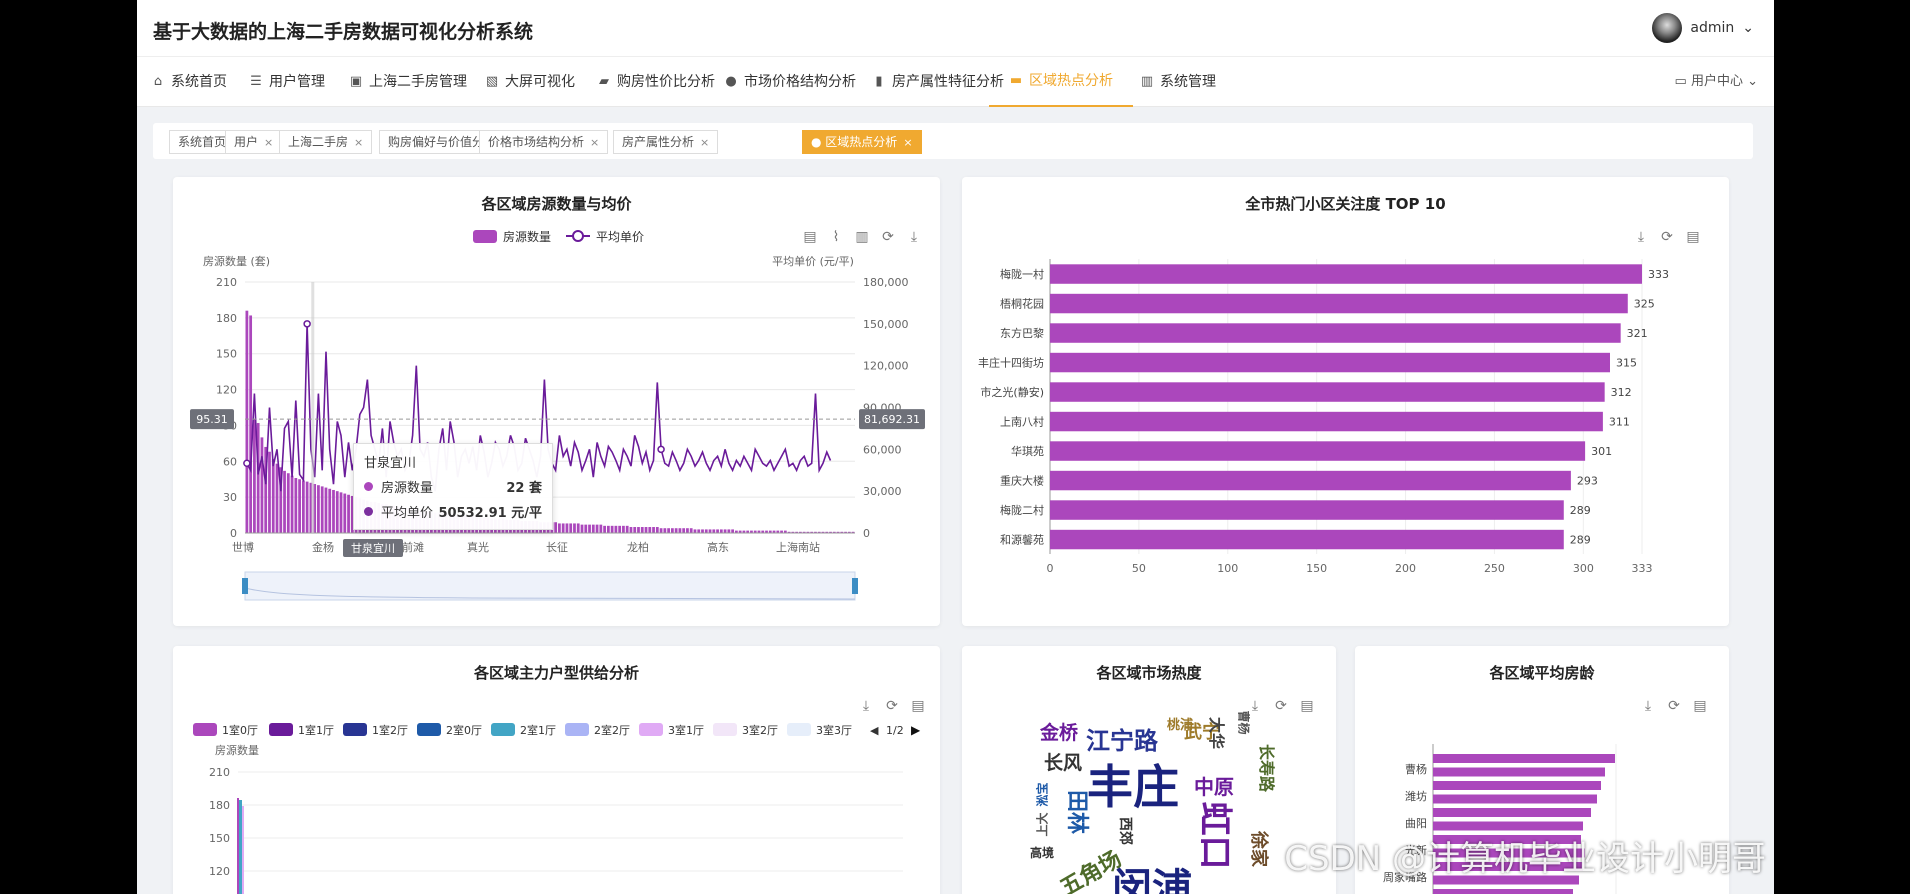 This screenshot has width=1910, height=894. What do you see at coordinates (189, 82) in the screenshot?
I see `nav-item-0: ⌂ 系统首页` at bounding box center [189, 82].